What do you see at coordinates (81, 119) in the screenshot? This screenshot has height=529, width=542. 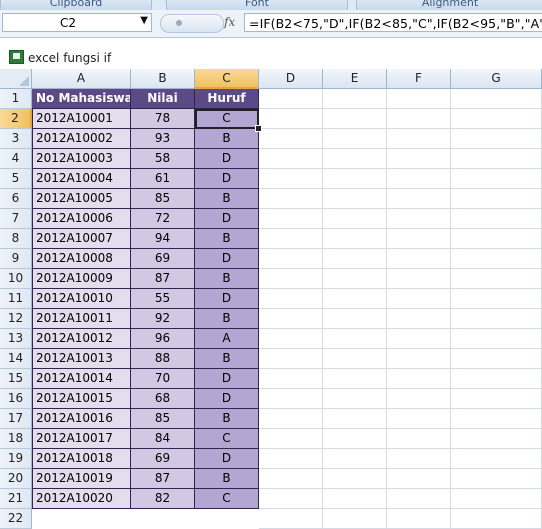 I see `student-id-cell: 2012A10001` at bounding box center [81, 119].